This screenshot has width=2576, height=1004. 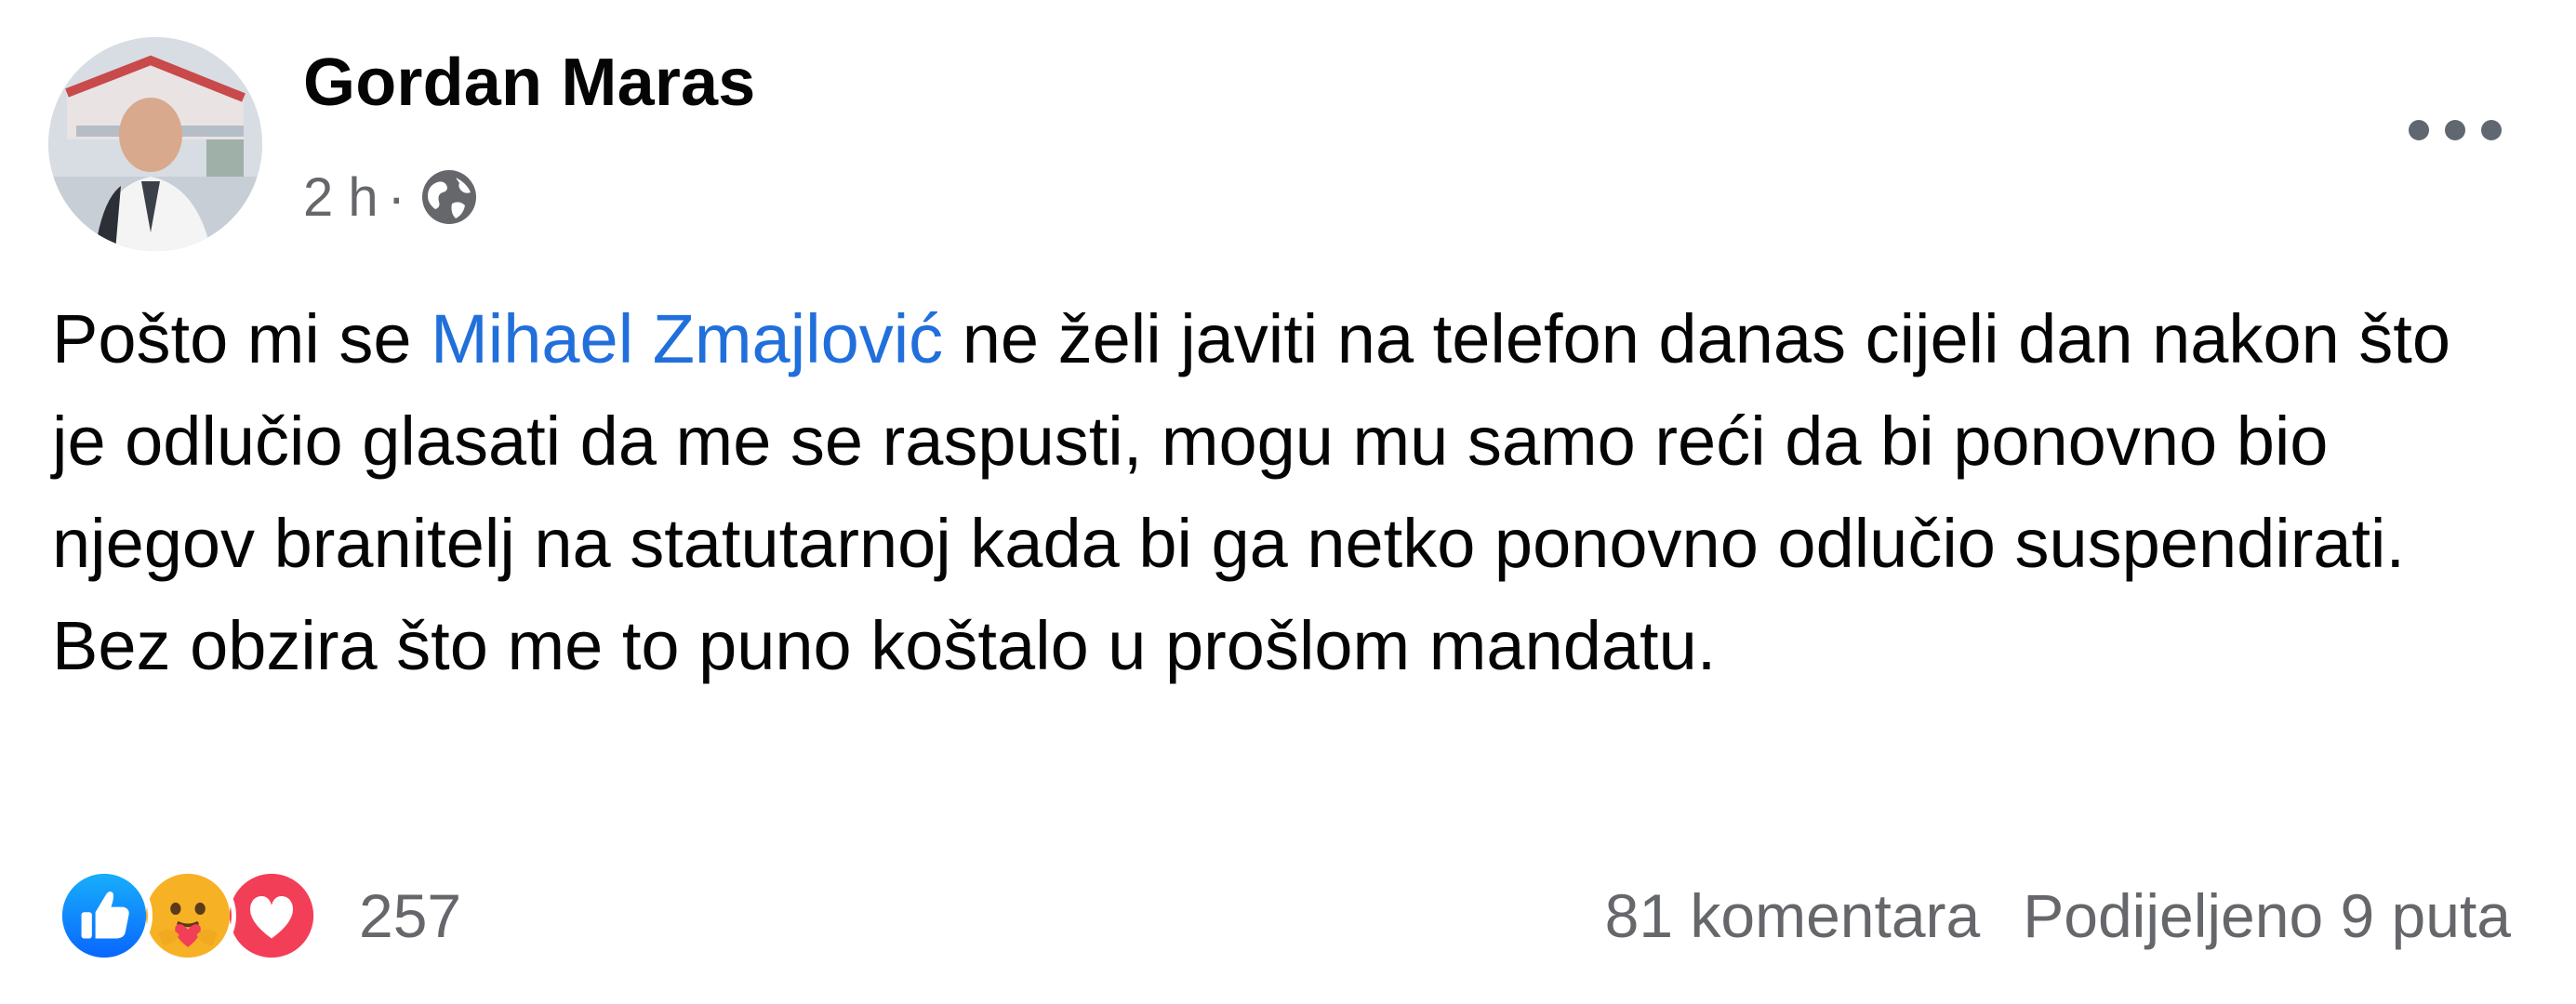 I want to click on shares-count-link: Podijeljeno 9 puta, so click(x=2267, y=915).